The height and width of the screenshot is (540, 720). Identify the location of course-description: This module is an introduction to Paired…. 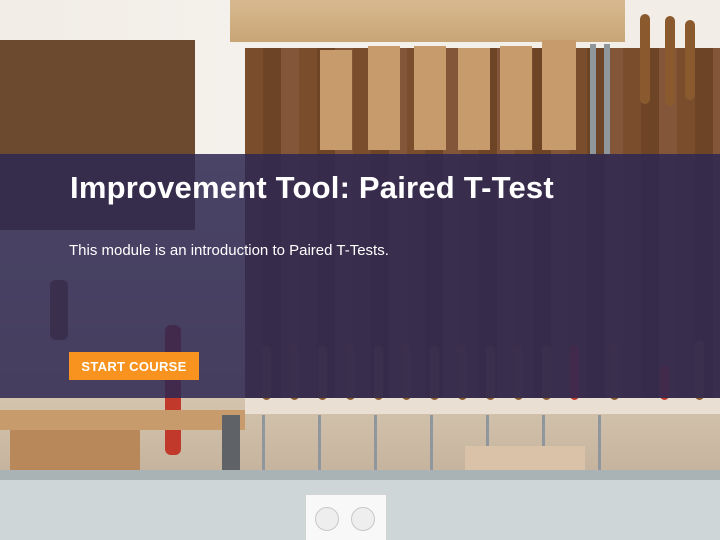
(229, 250).